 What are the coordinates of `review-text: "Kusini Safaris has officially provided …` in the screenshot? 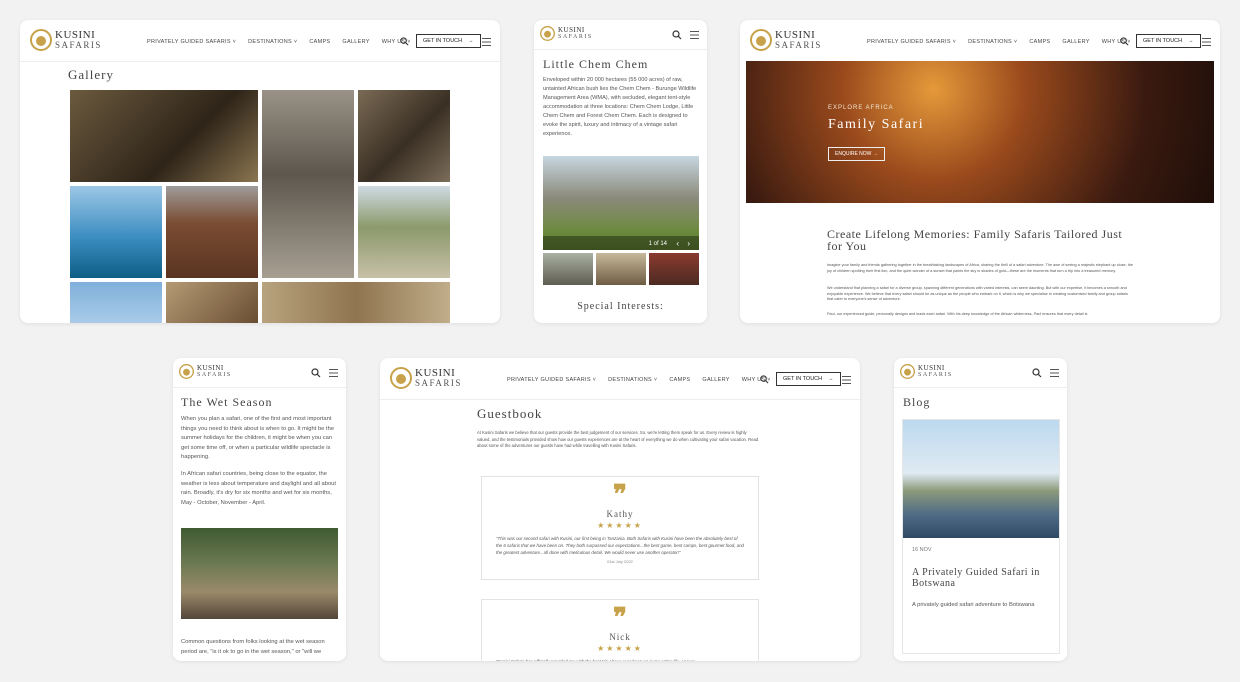 It's located at (620, 657).